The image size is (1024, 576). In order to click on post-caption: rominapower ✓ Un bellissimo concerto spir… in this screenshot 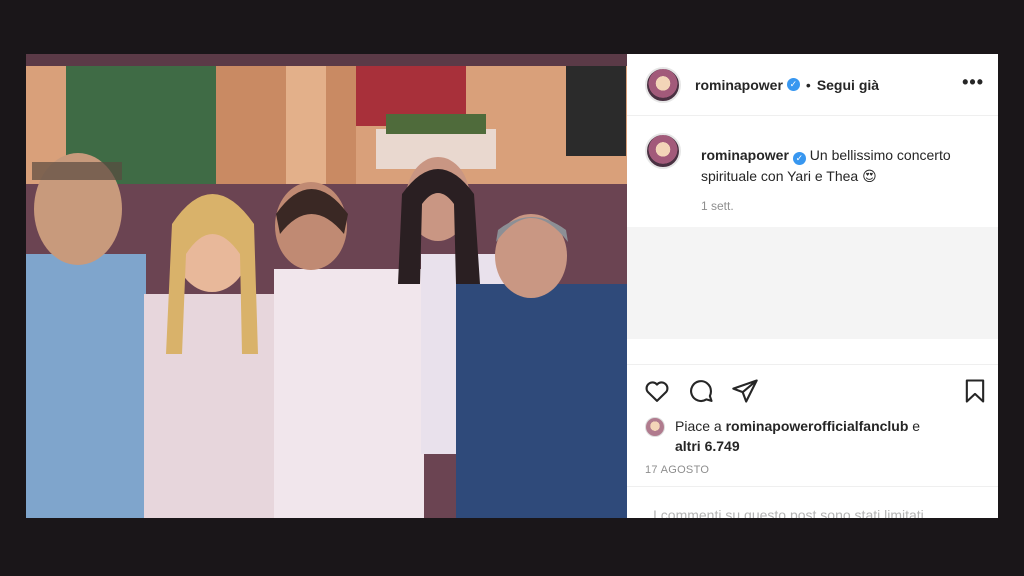, I will do `click(812, 172)`.